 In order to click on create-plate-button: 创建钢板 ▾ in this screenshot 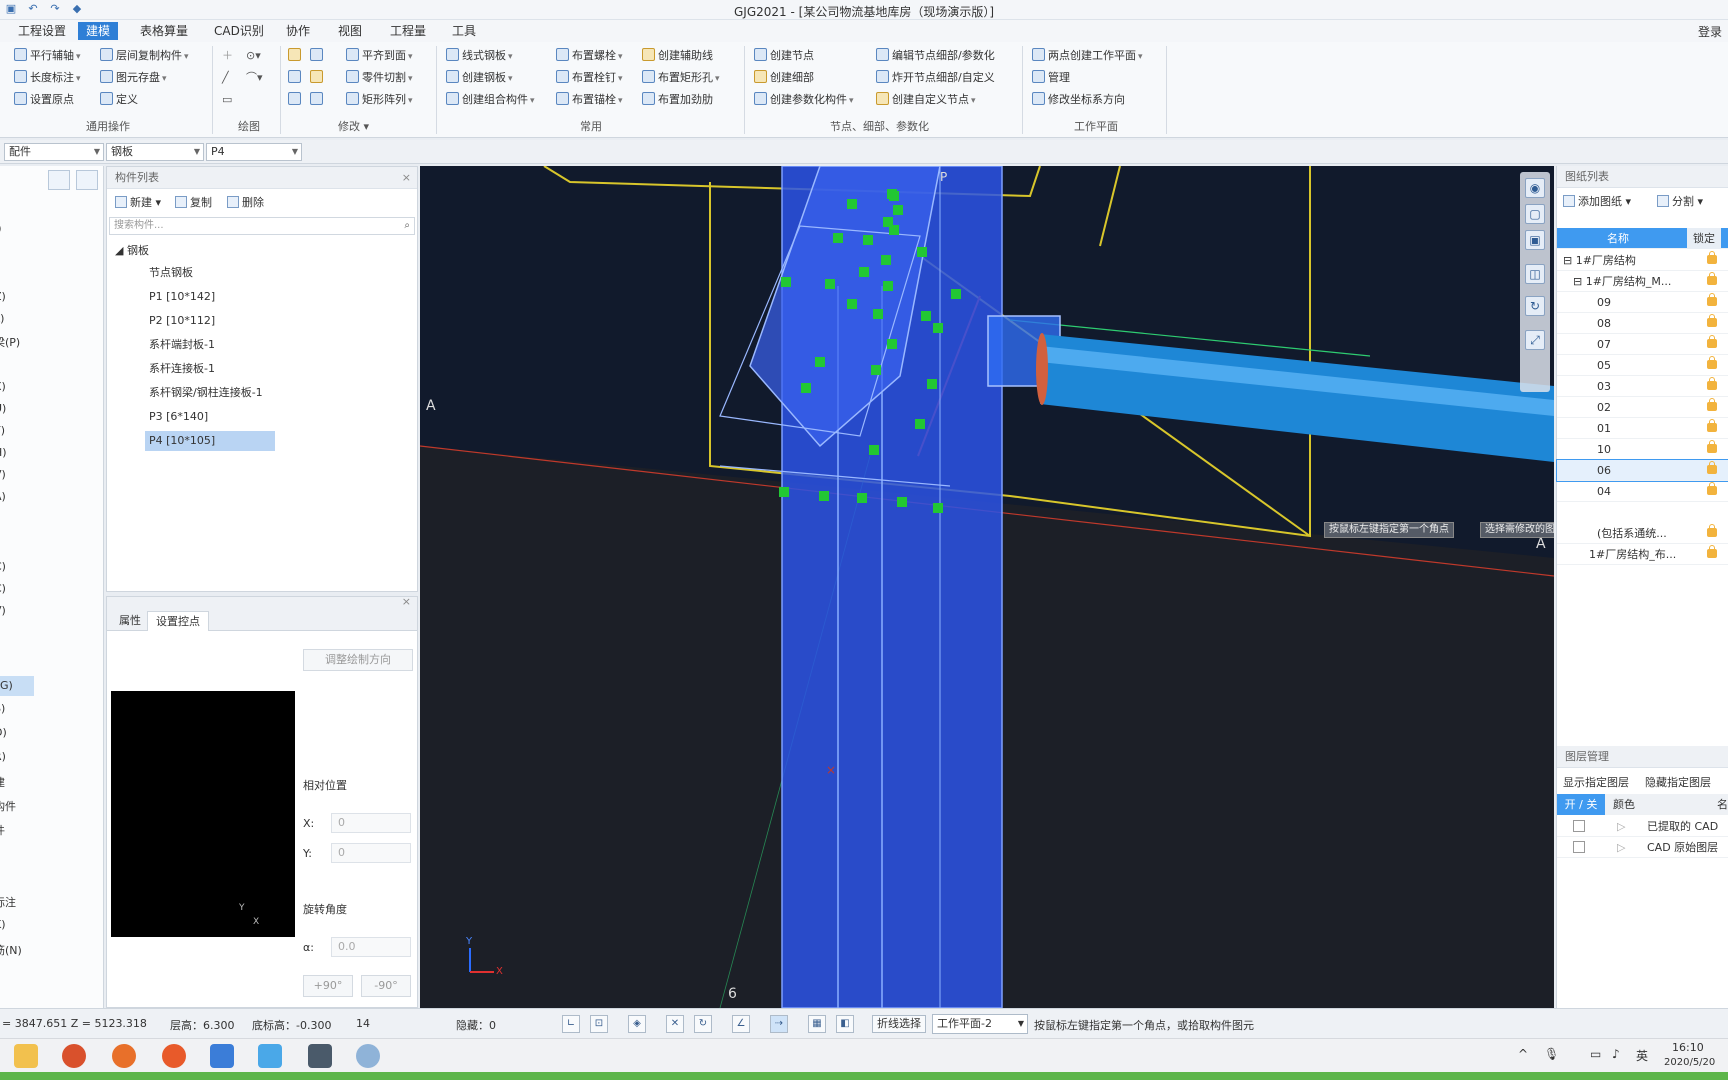, I will do `click(479, 78)`.